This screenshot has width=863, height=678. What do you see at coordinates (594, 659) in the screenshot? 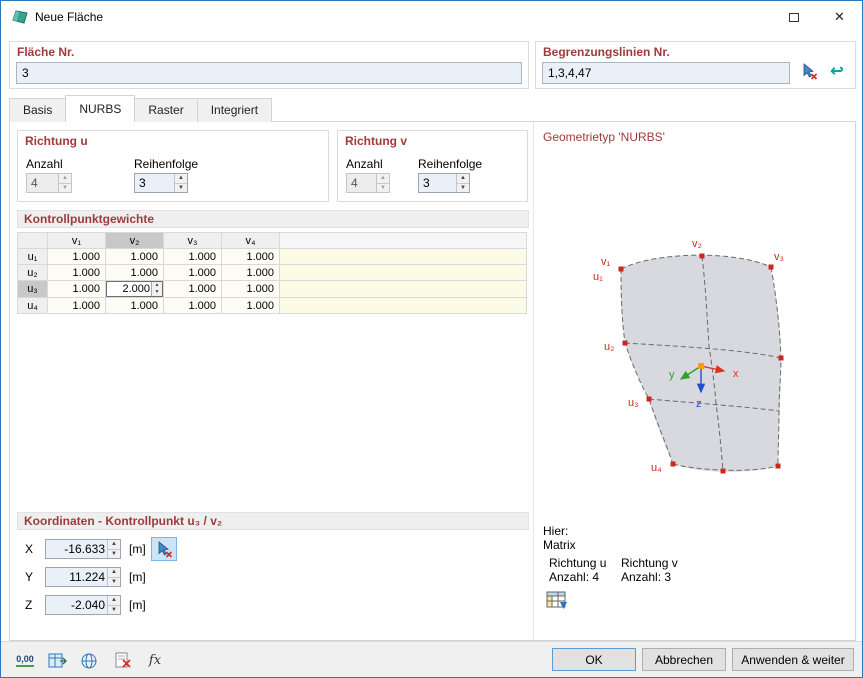
I see `ok-button: OK` at bounding box center [594, 659].